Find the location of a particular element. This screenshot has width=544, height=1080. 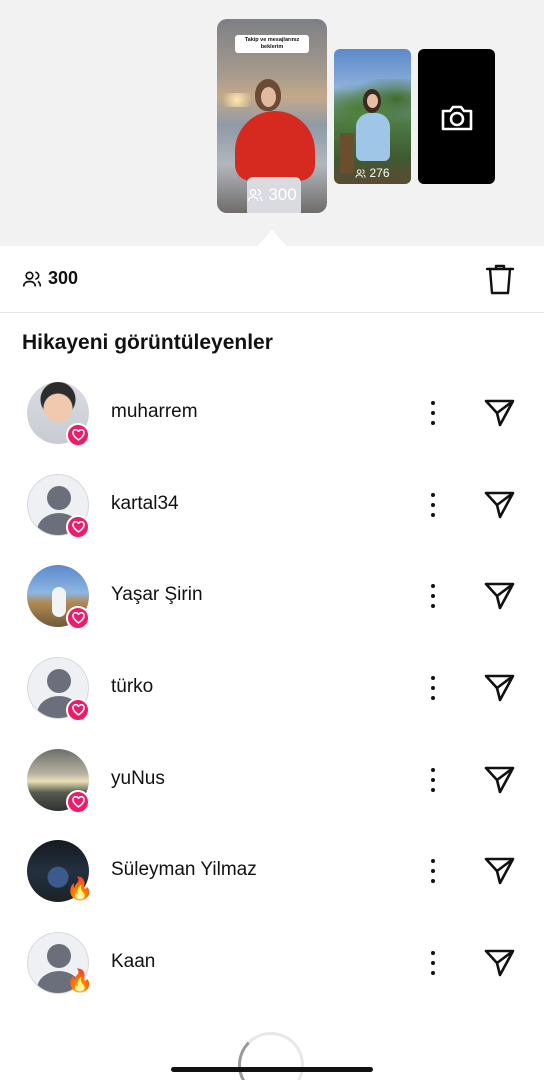

trash-icon is located at coordinates (500, 279).